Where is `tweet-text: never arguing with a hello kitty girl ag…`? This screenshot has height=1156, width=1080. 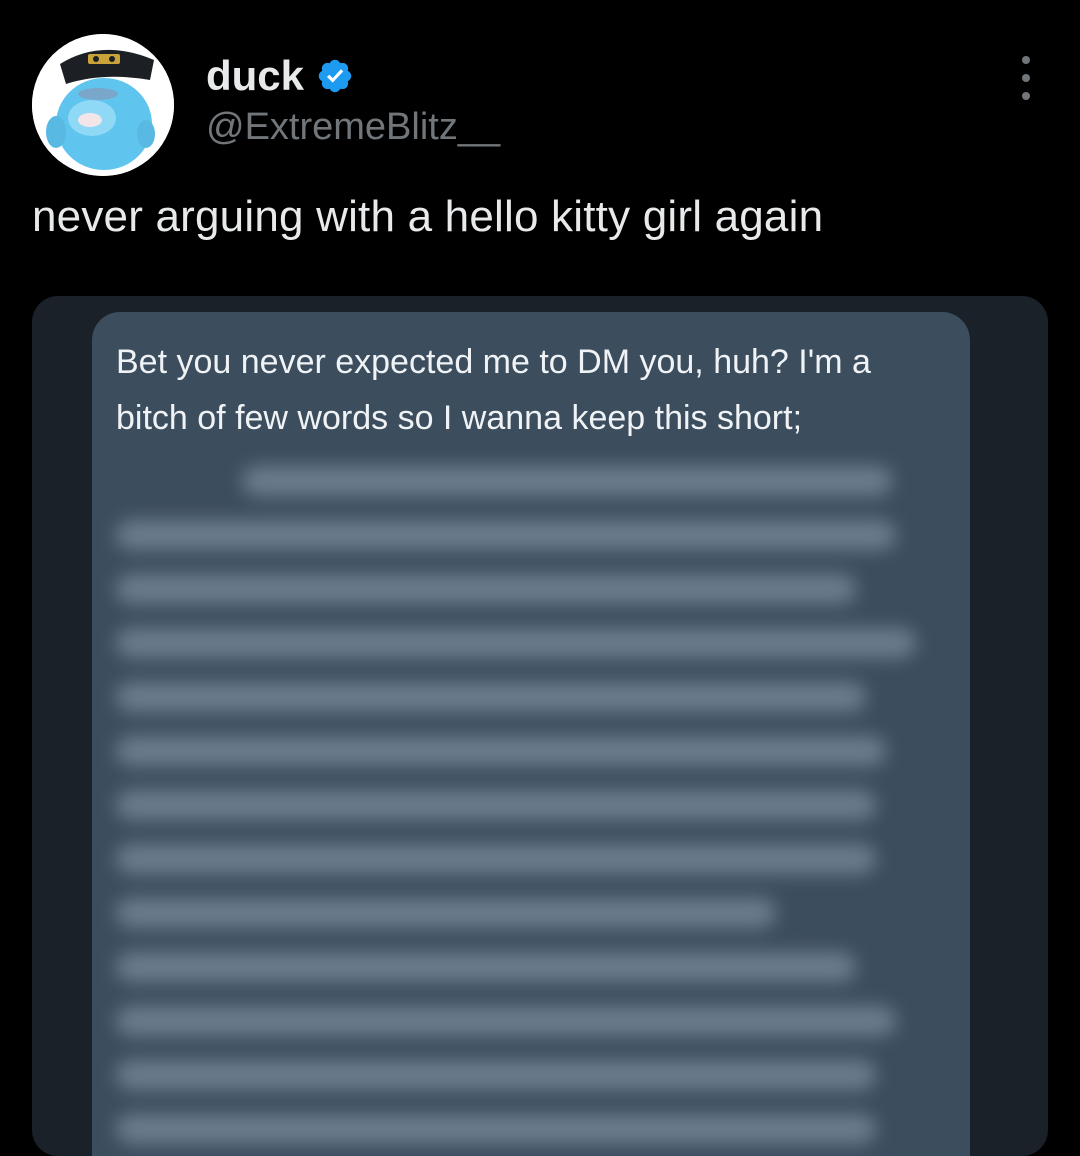 tweet-text: never arguing with a hello kitty girl ag… is located at coordinates (428, 216).